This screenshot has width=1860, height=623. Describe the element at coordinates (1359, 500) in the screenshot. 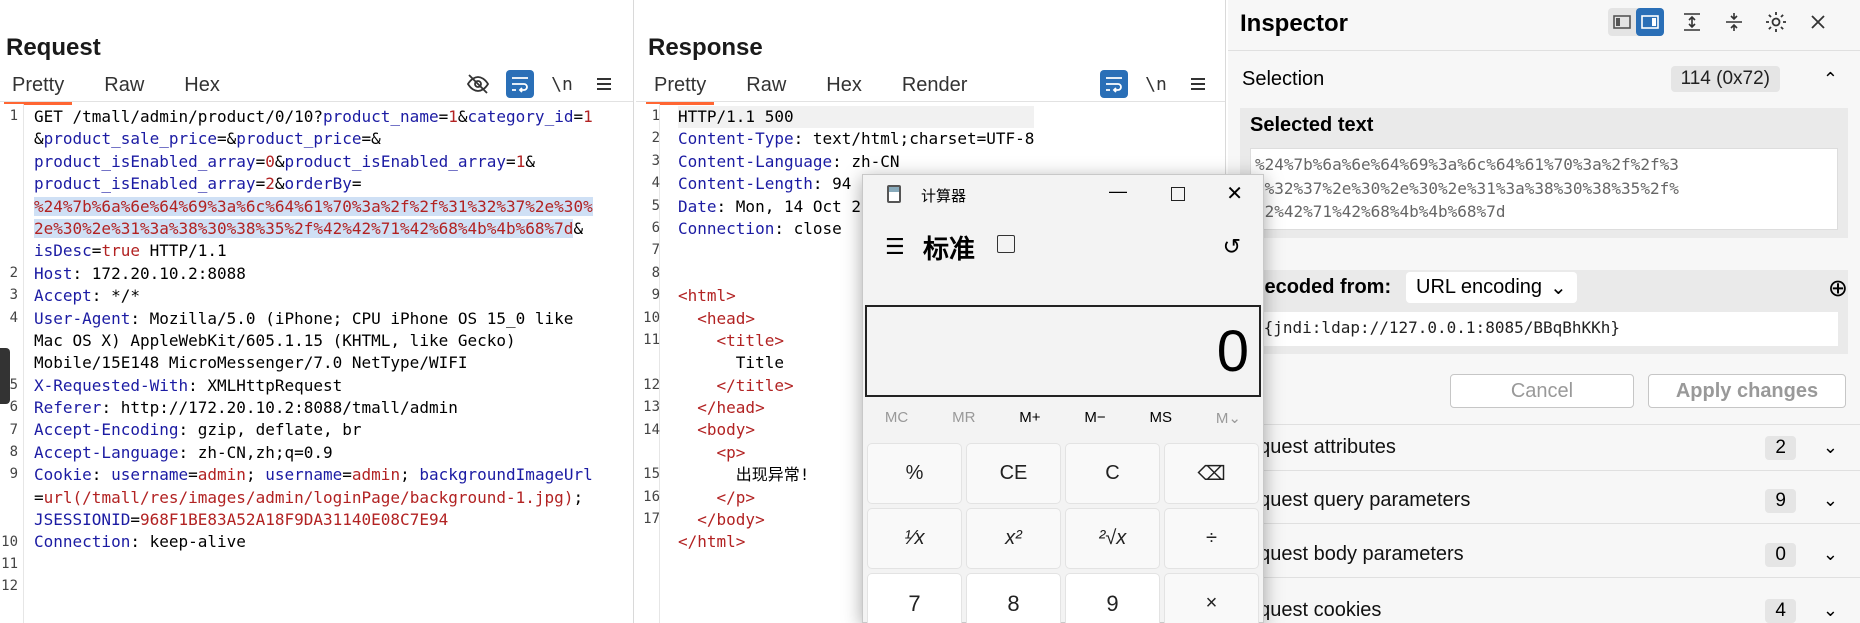

I see `section-label: equest query parameters` at that location.